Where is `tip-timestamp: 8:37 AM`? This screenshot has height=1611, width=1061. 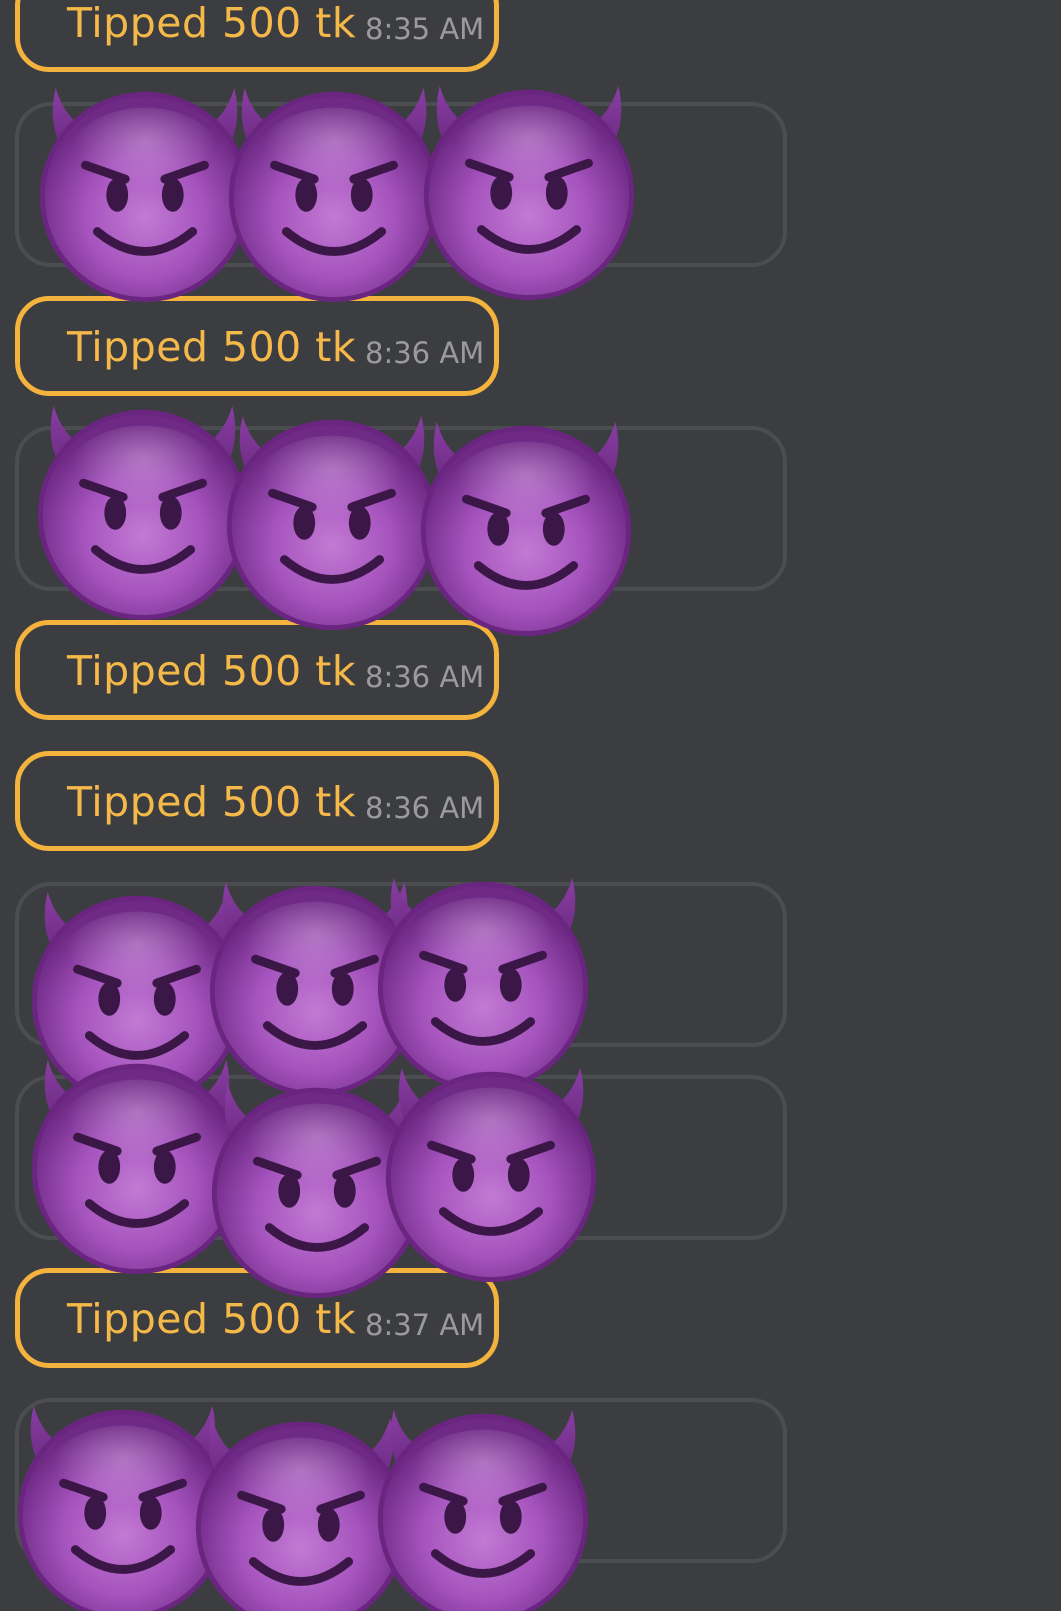
tip-timestamp: 8:37 AM is located at coordinates (425, 1325).